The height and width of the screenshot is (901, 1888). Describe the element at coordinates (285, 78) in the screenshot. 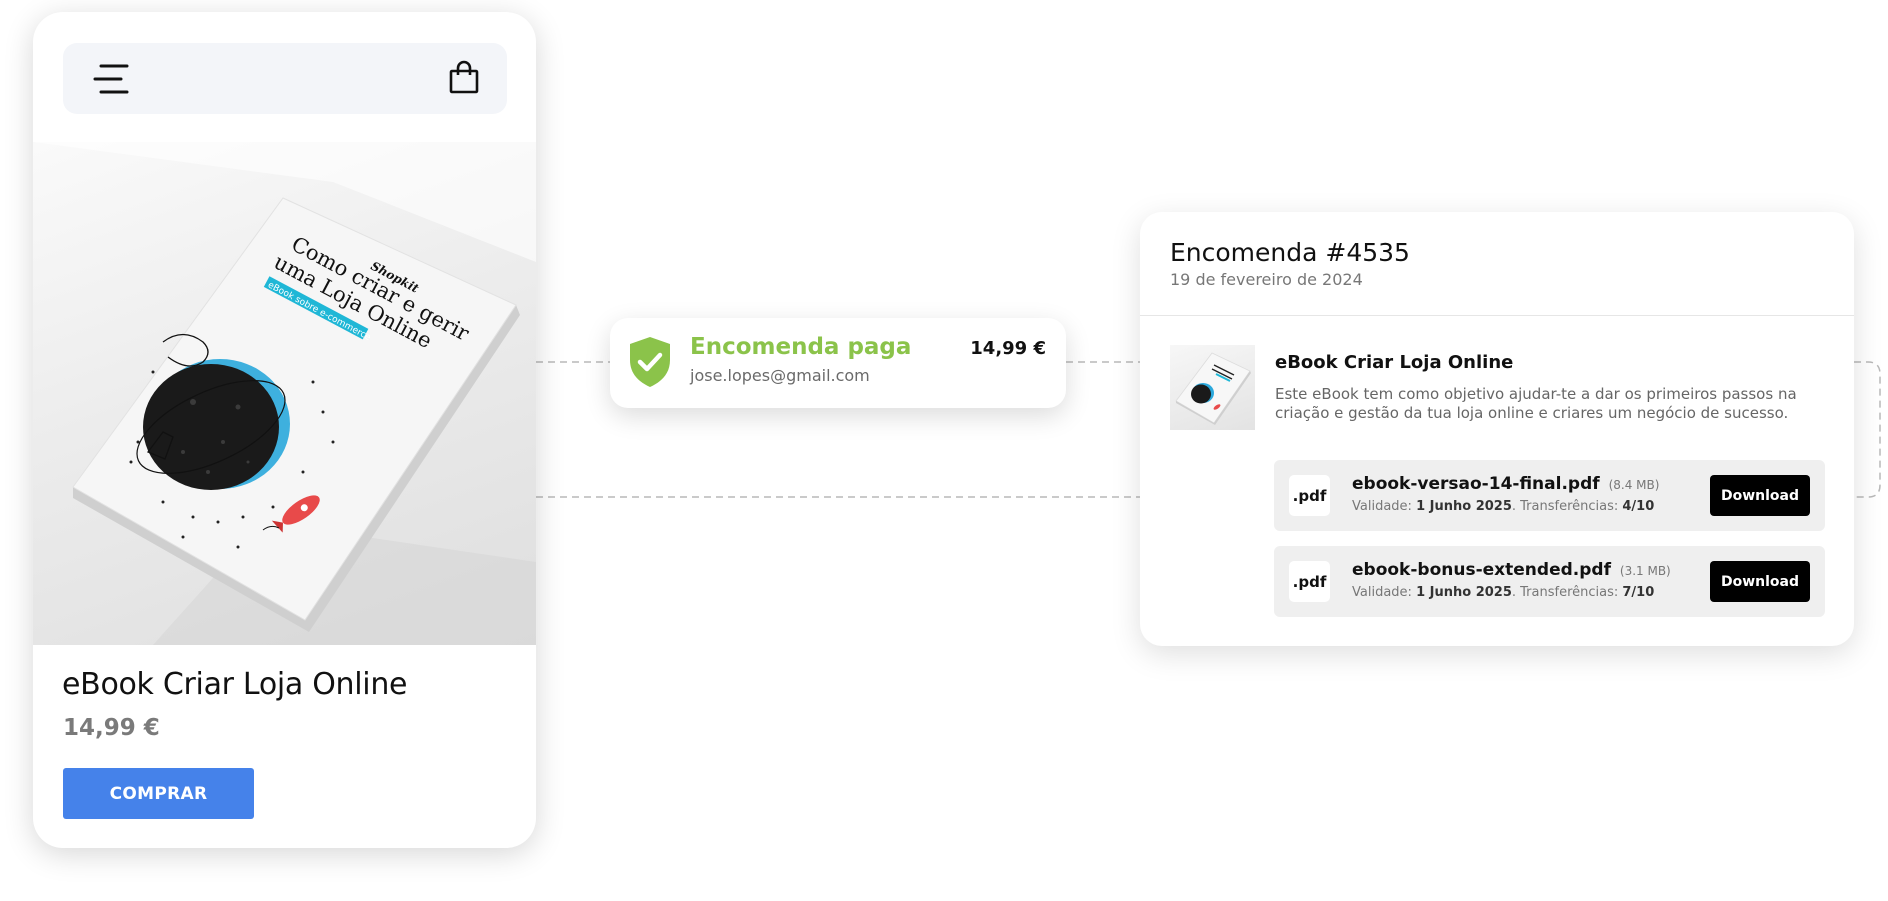

I see `phone-top-bar` at that location.